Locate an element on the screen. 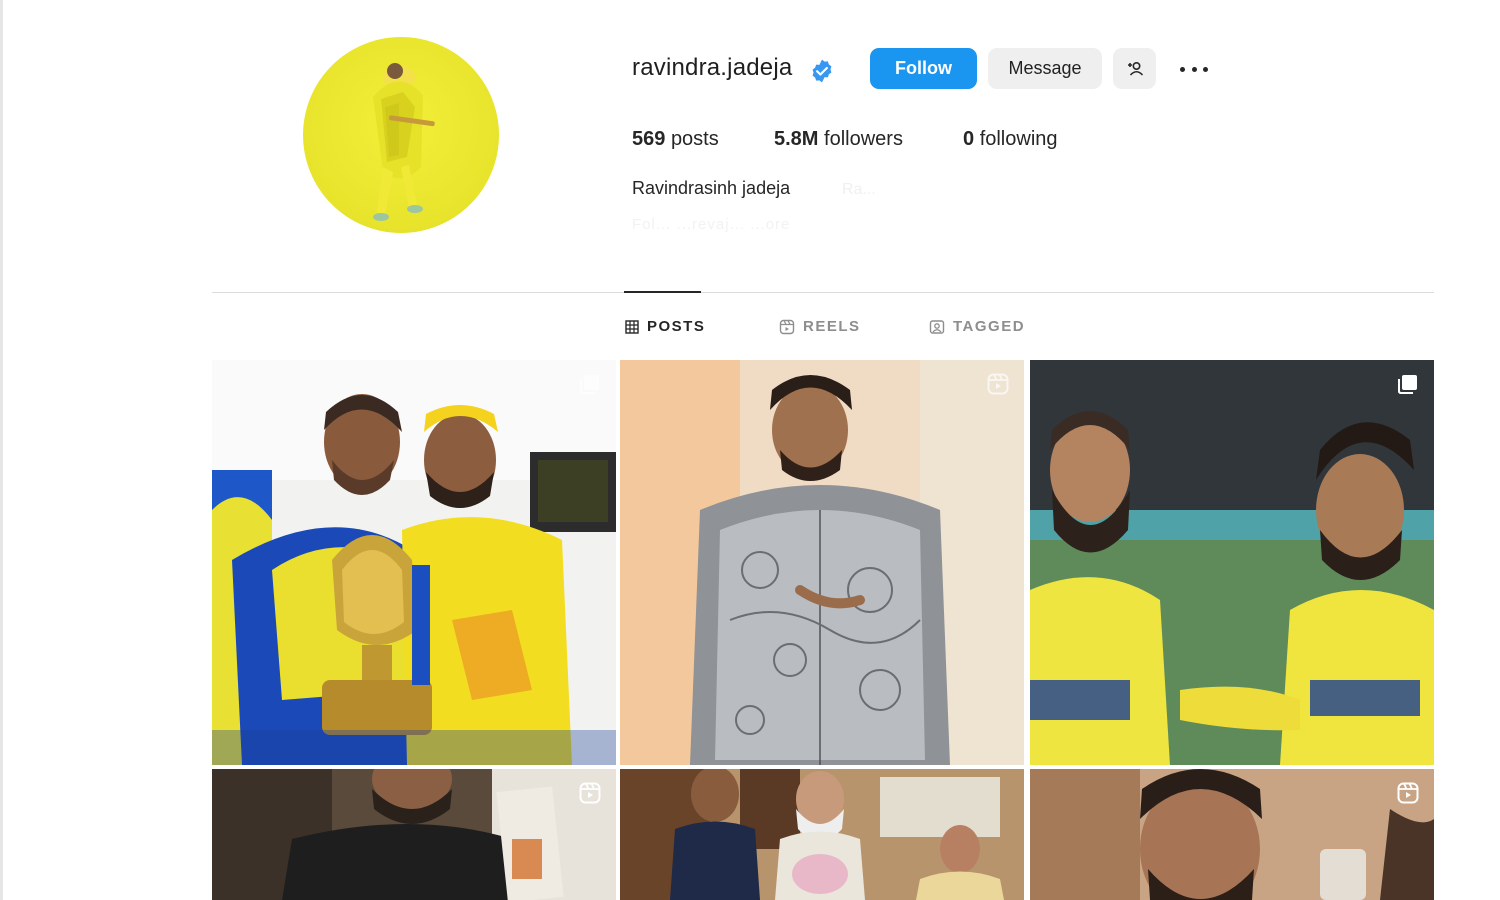  tab-posts-label: POSTS is located at coordinates (676, 326).